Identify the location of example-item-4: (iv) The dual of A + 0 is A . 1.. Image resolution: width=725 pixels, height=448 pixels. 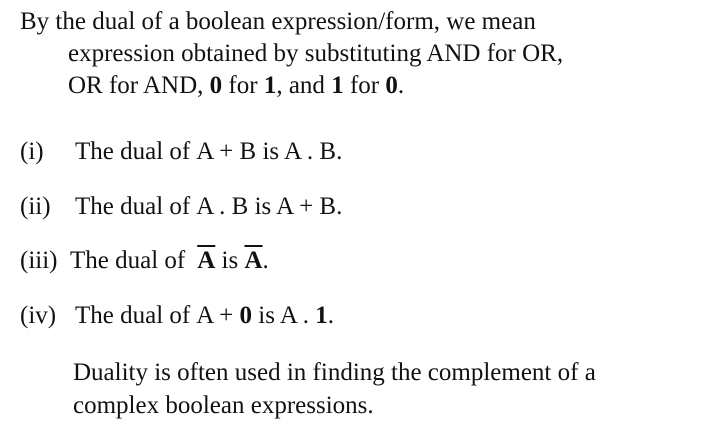
(177, 316).